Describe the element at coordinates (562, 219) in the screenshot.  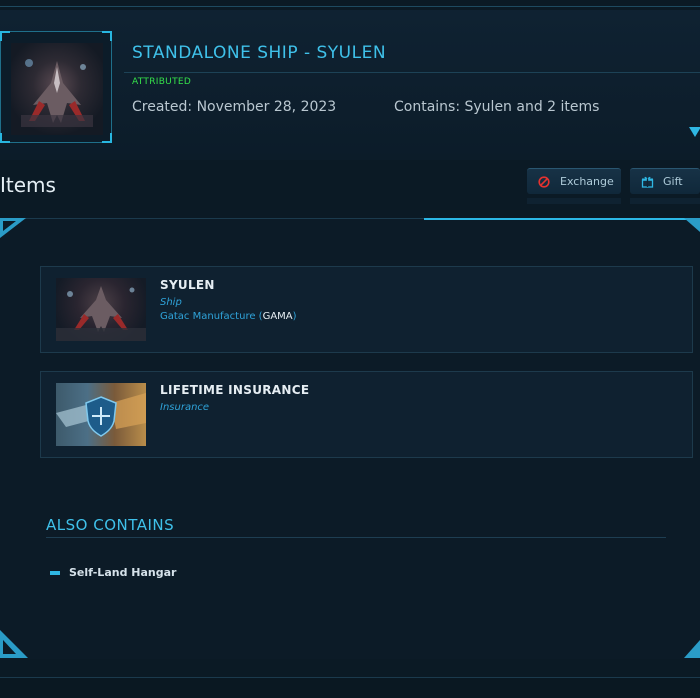
I see `panel-accent-bar` at that location.